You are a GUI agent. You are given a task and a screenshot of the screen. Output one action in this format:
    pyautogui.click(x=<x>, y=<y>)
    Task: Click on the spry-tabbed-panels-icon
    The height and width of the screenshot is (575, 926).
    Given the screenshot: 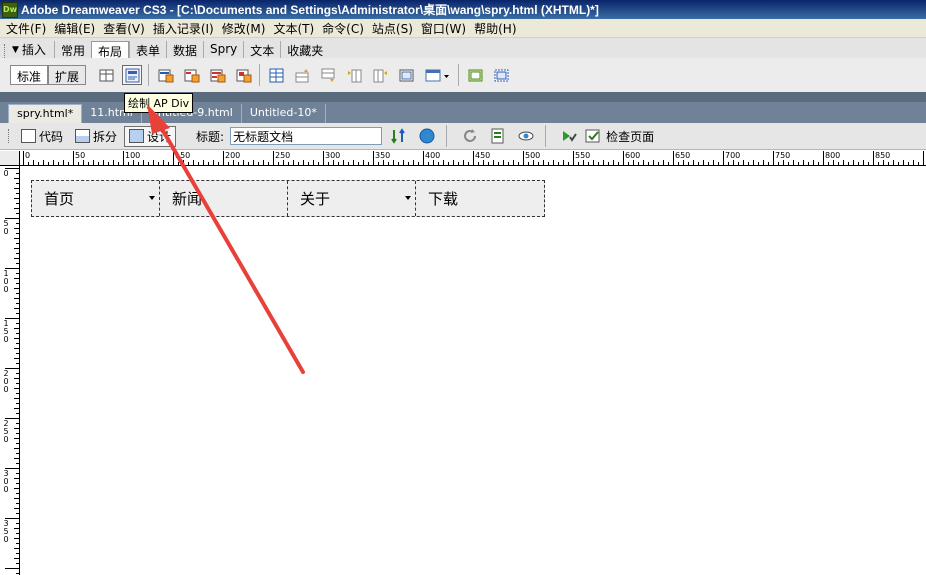 What is the action you would take?
    pyautogui.click(x=191, y=75)
    